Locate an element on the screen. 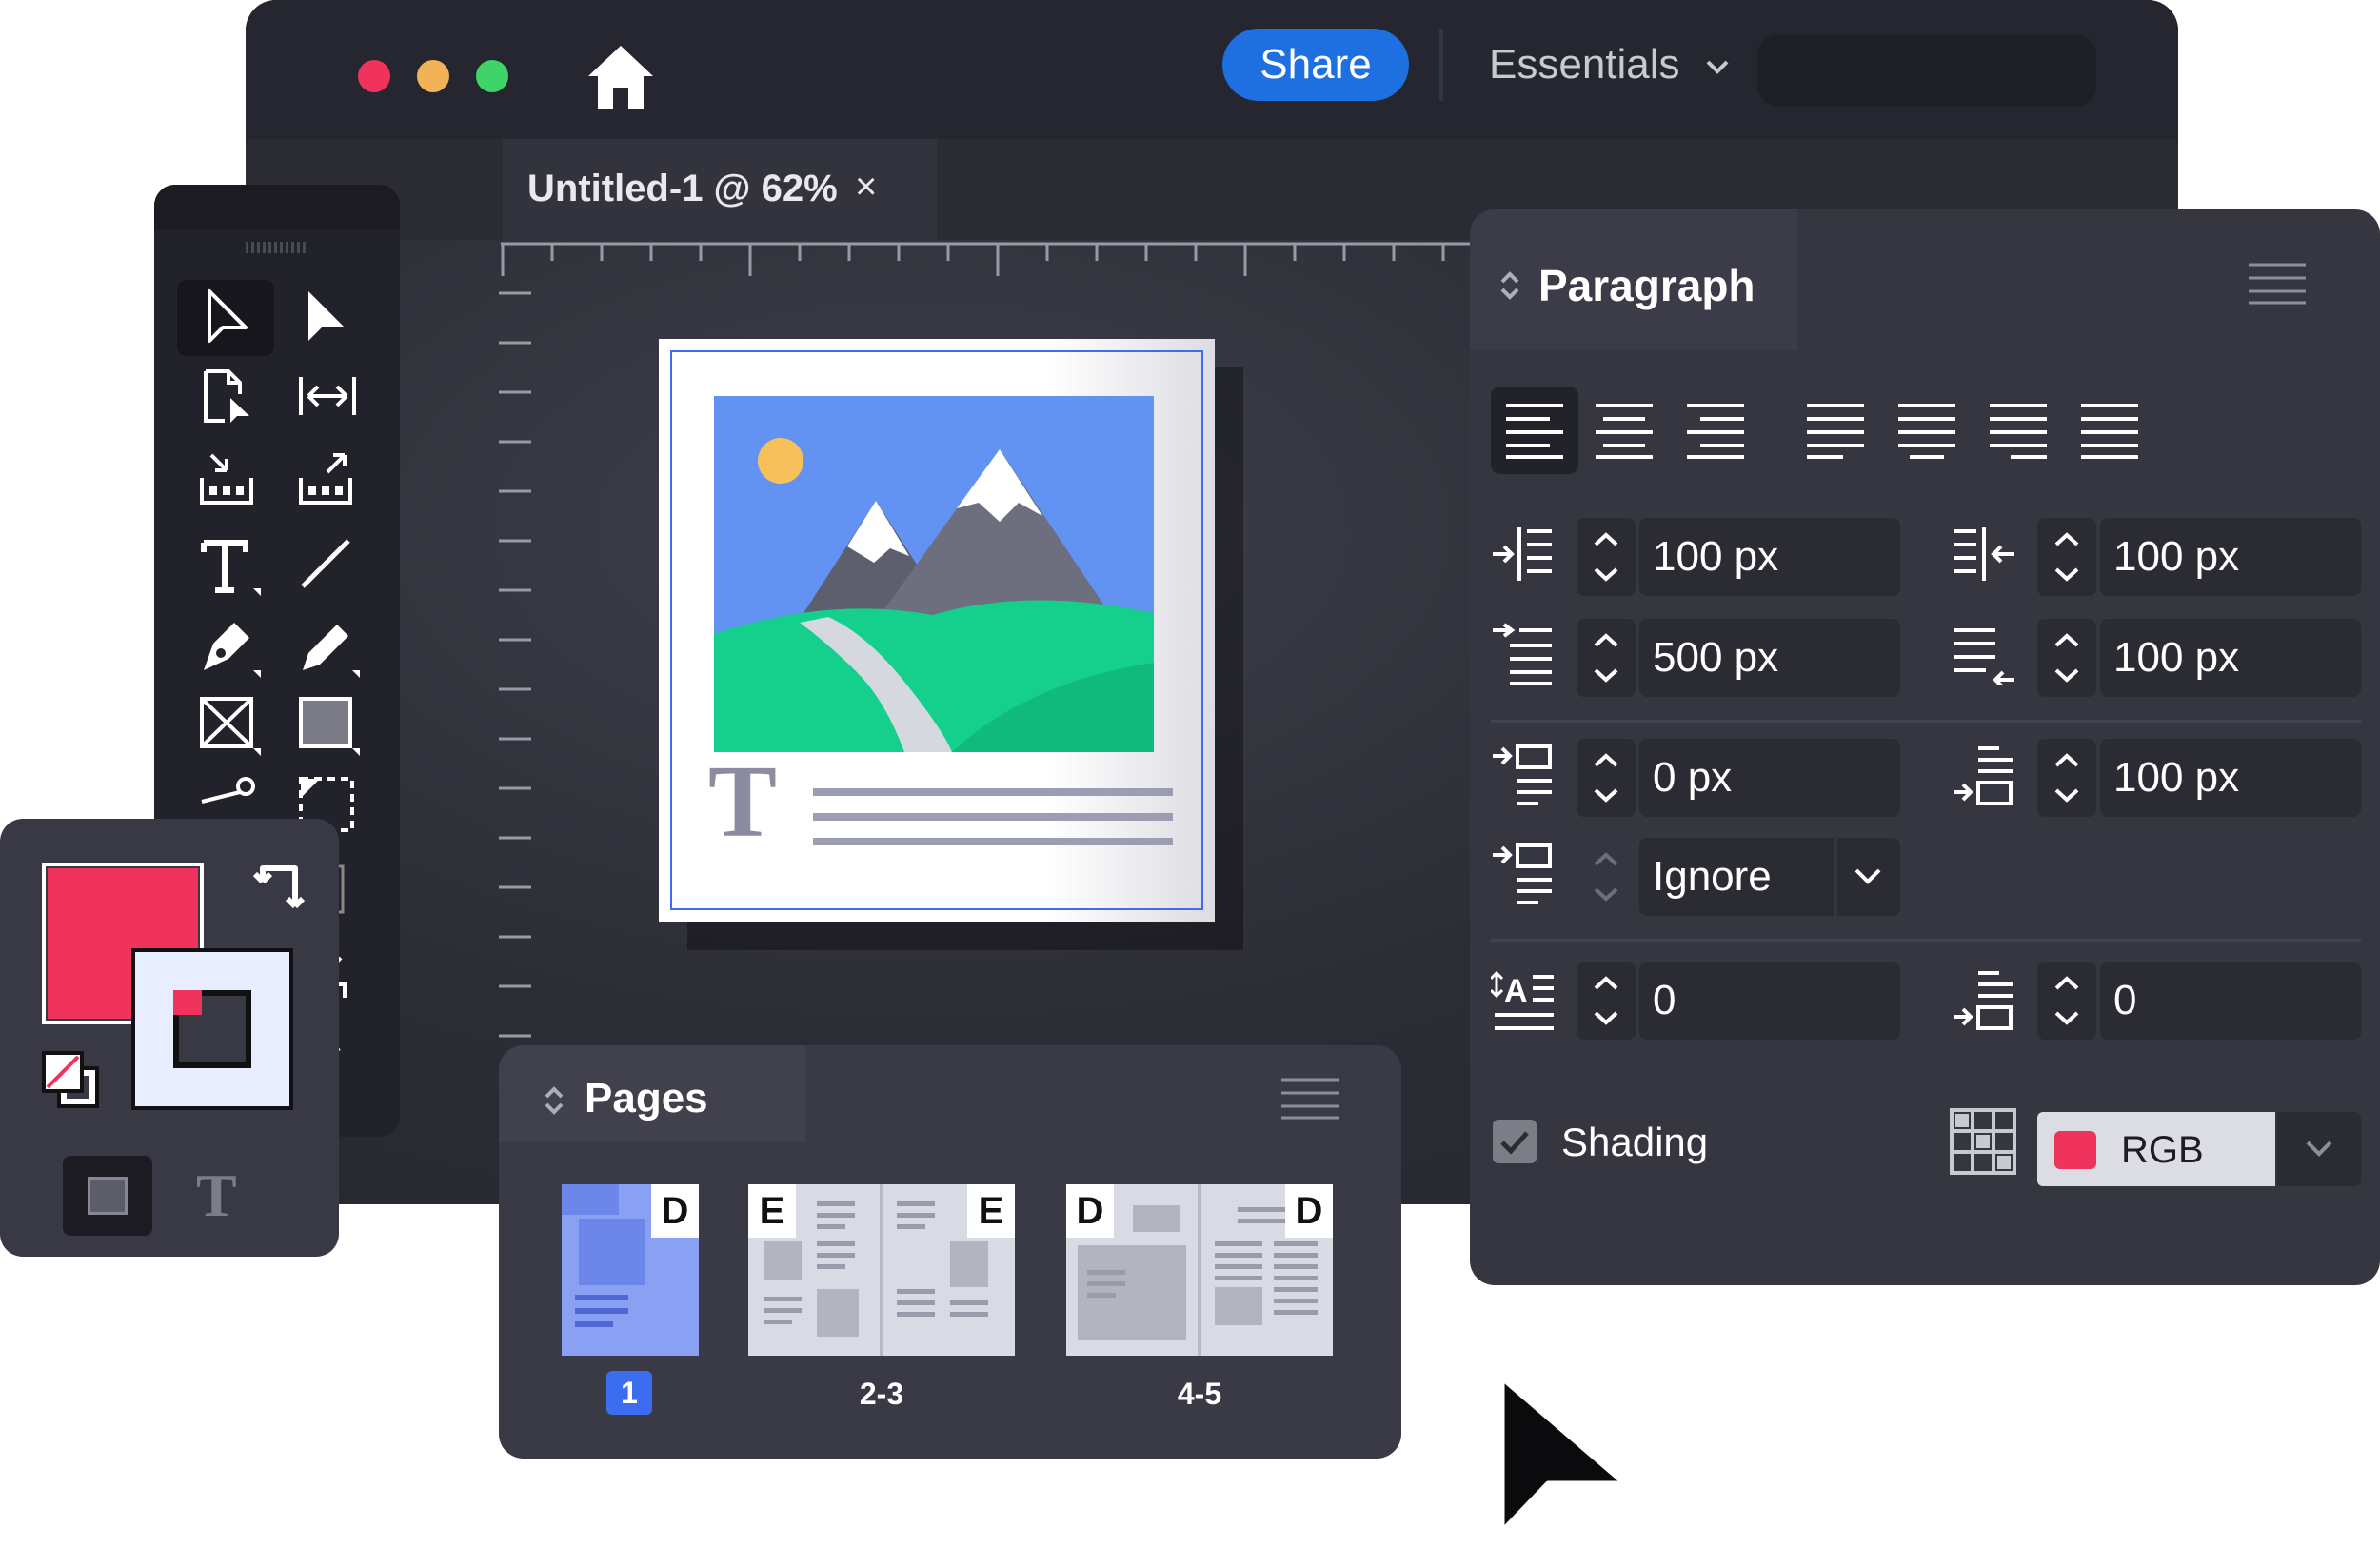 Image resolution: width=2380 pixels, height=1548 pixels. right-indent-field: 100 px is located at coordinates (2230, 557).